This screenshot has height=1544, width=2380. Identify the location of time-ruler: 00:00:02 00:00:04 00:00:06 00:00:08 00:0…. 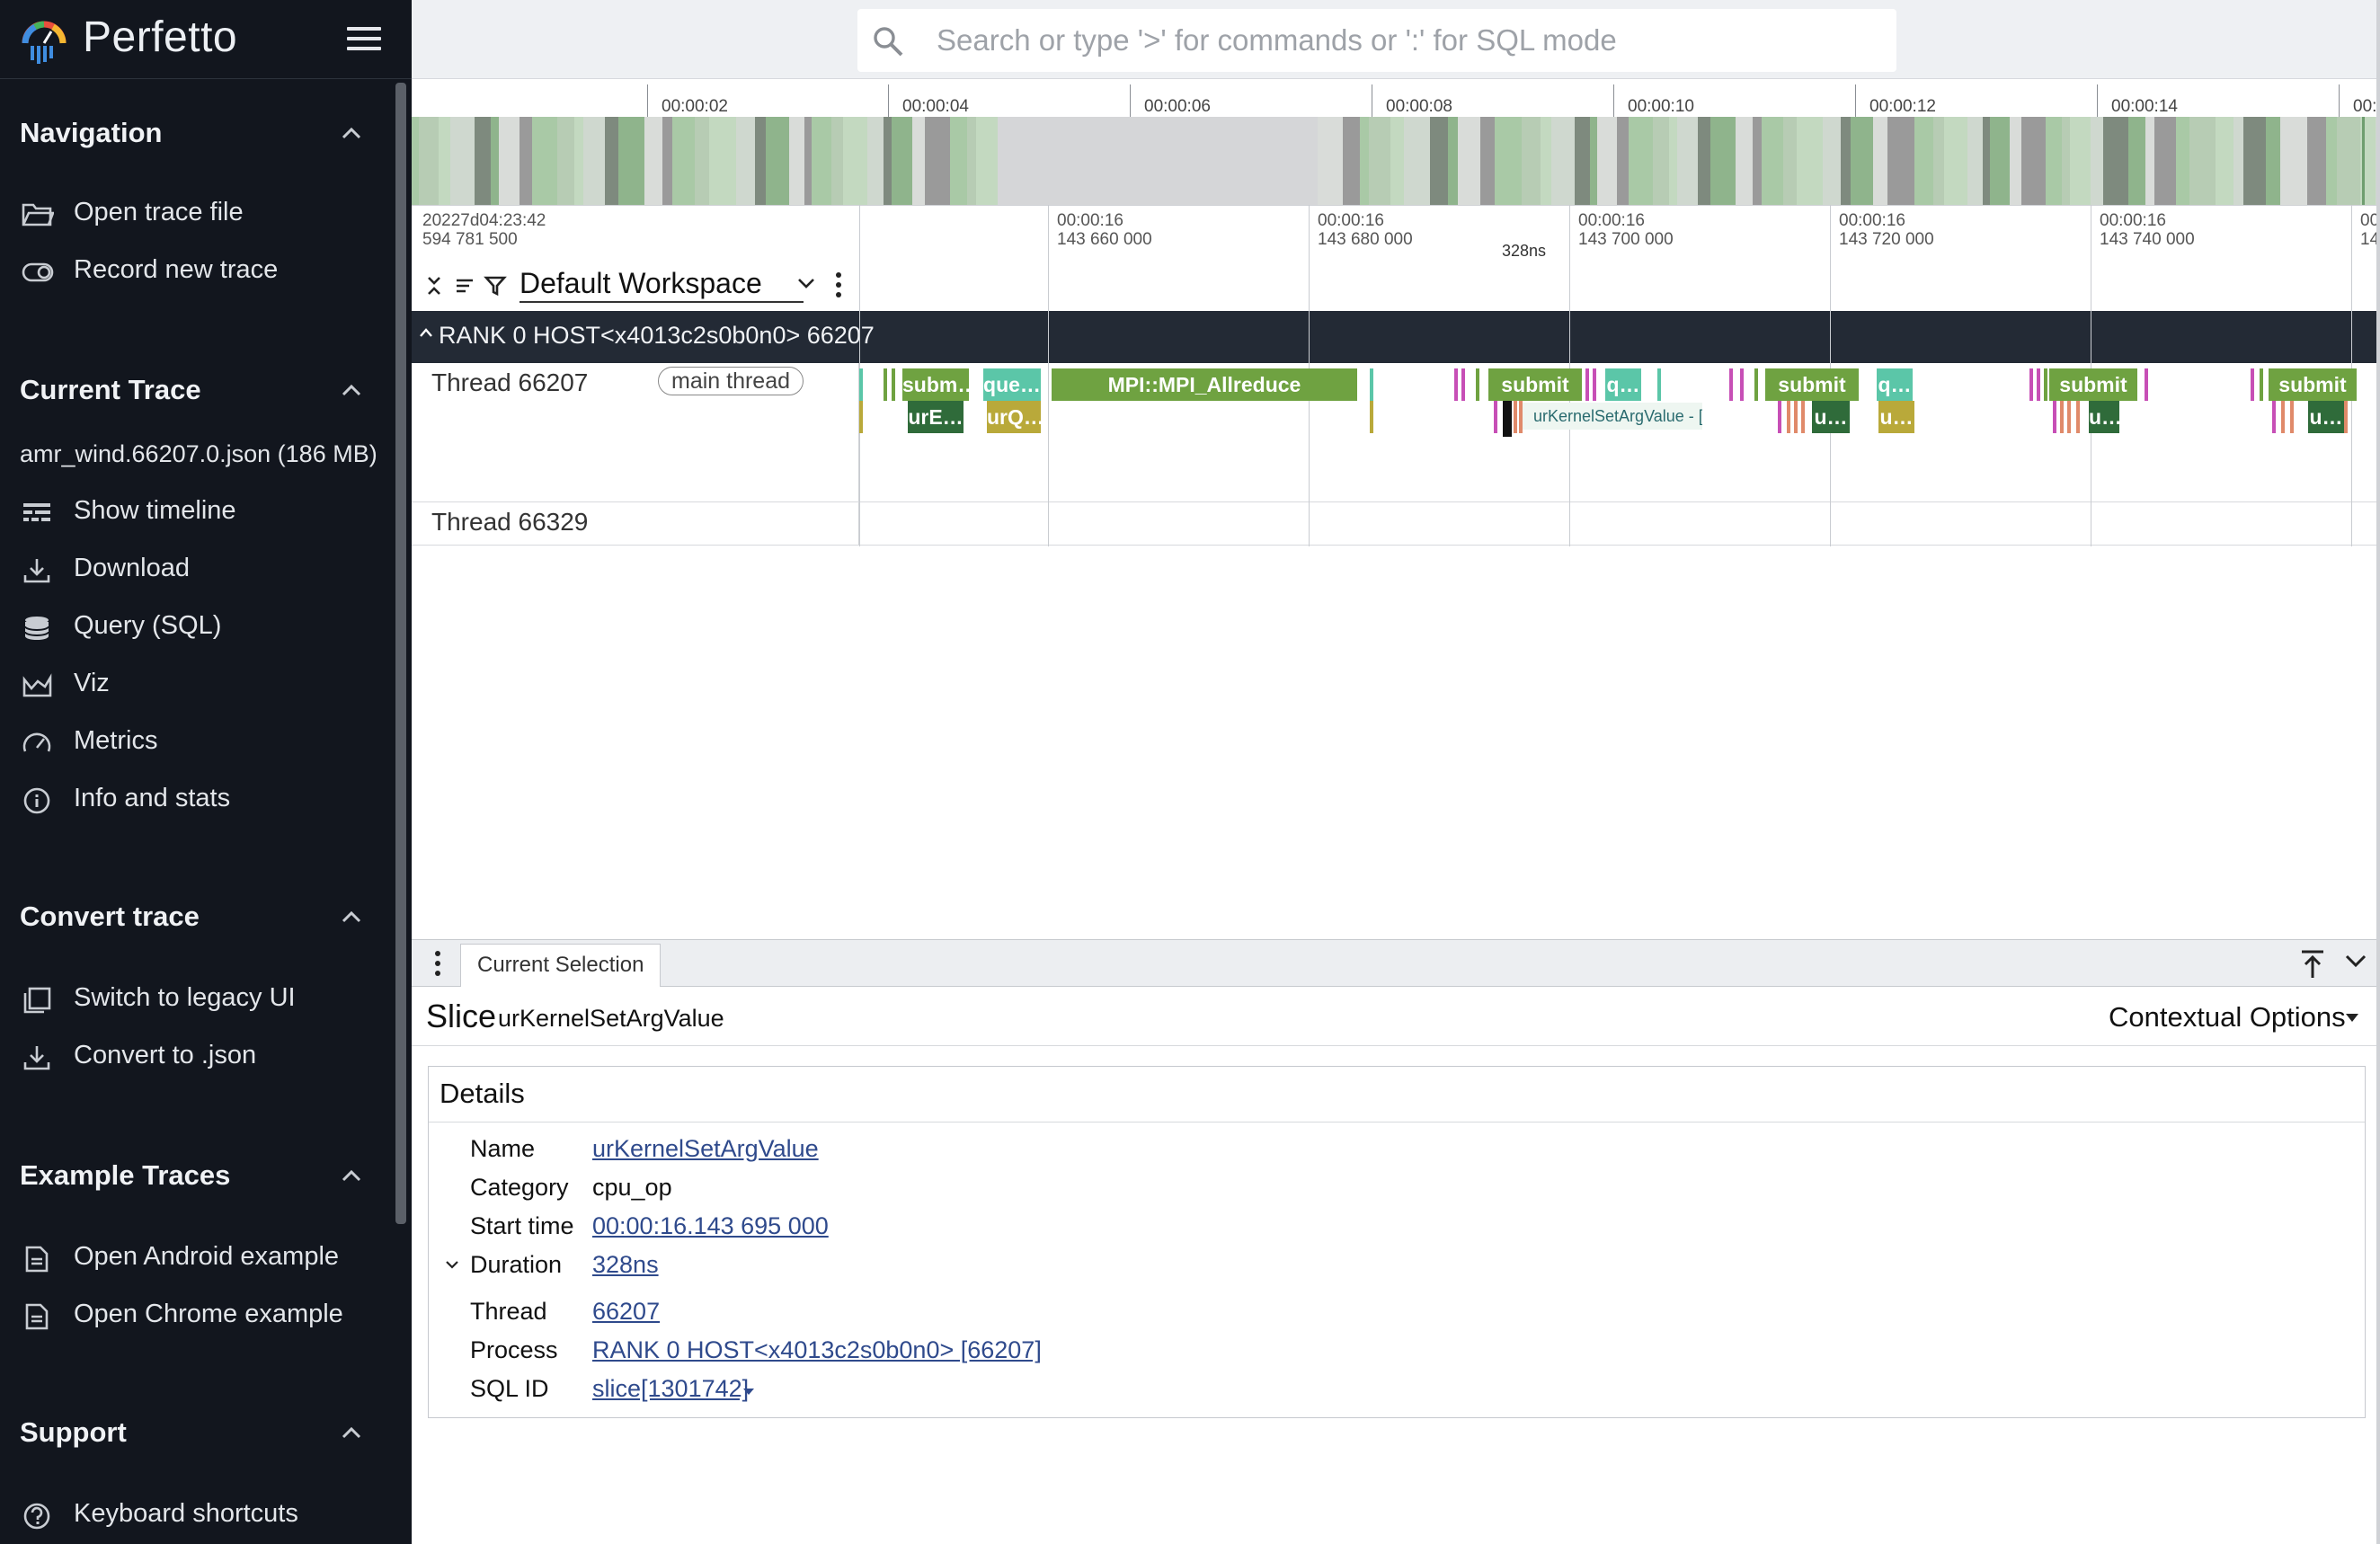
(1396, 98).